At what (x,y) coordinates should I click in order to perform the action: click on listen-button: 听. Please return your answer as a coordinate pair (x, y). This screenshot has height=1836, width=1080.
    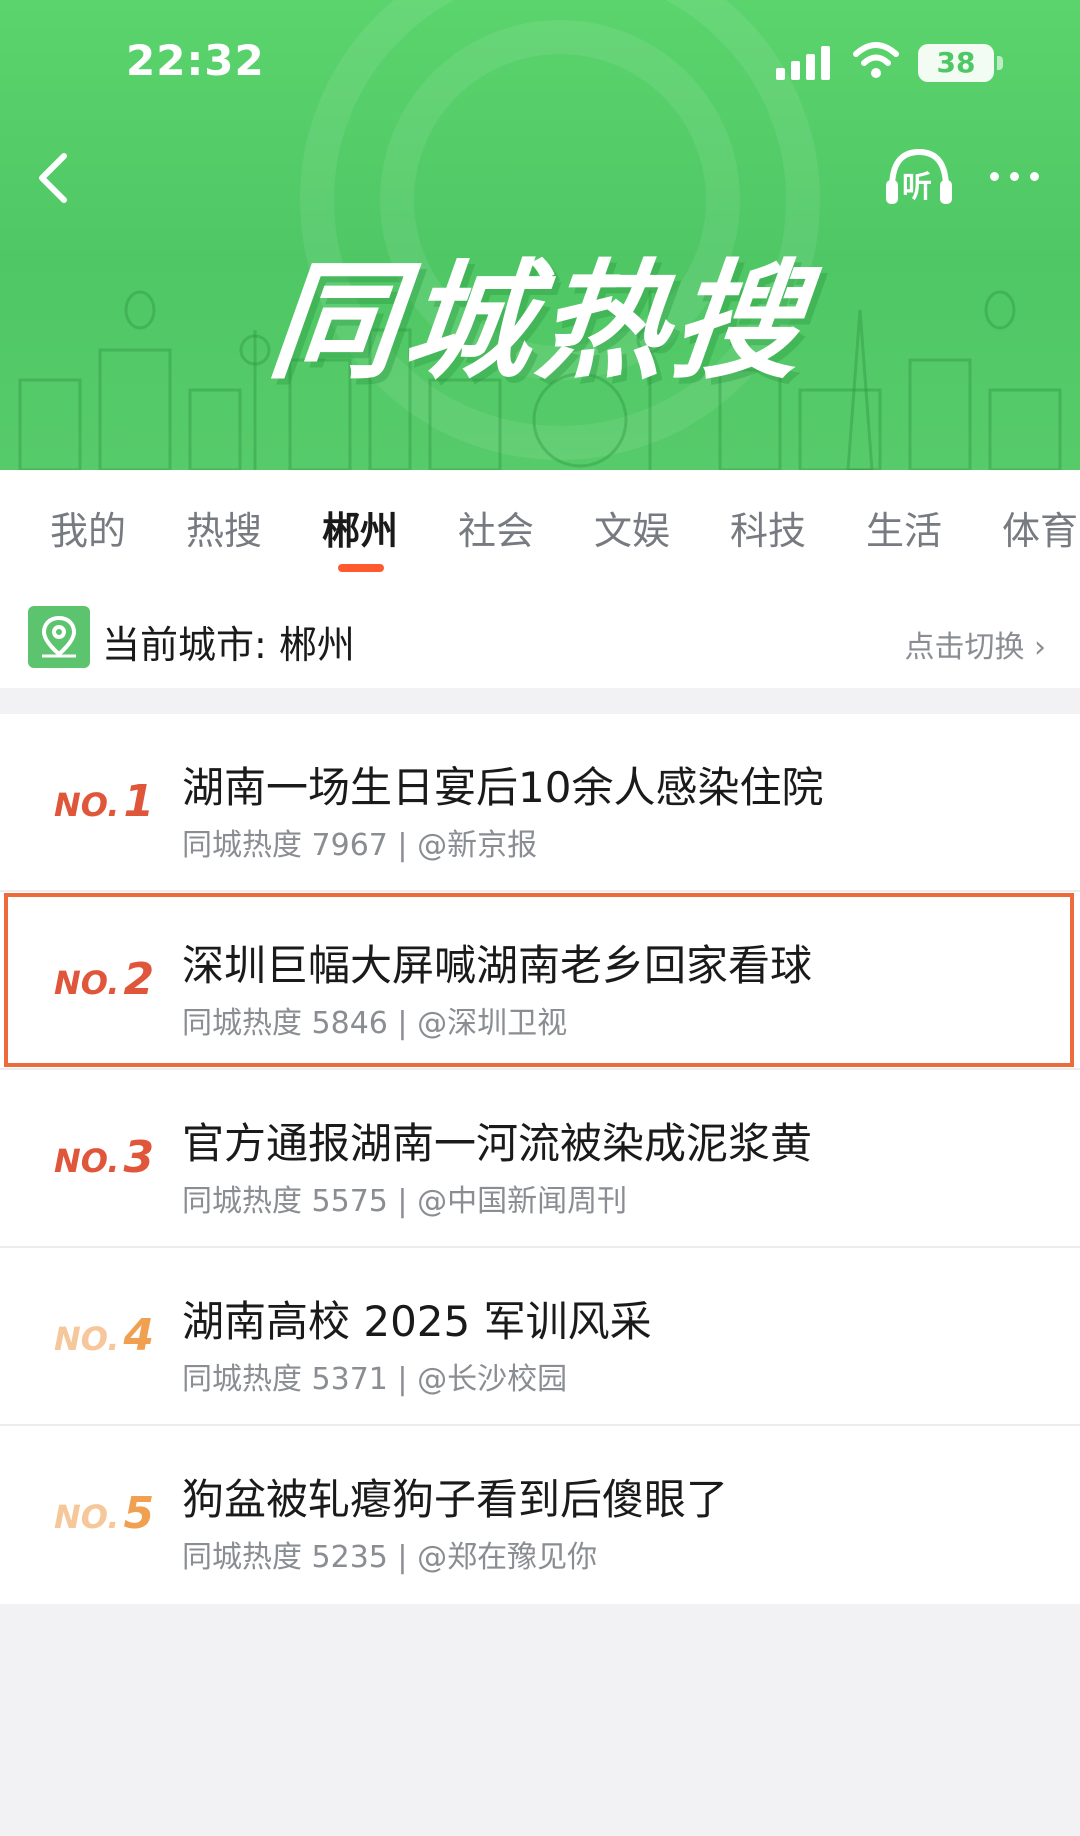
    Looking at the image, I should click on (919, 177).